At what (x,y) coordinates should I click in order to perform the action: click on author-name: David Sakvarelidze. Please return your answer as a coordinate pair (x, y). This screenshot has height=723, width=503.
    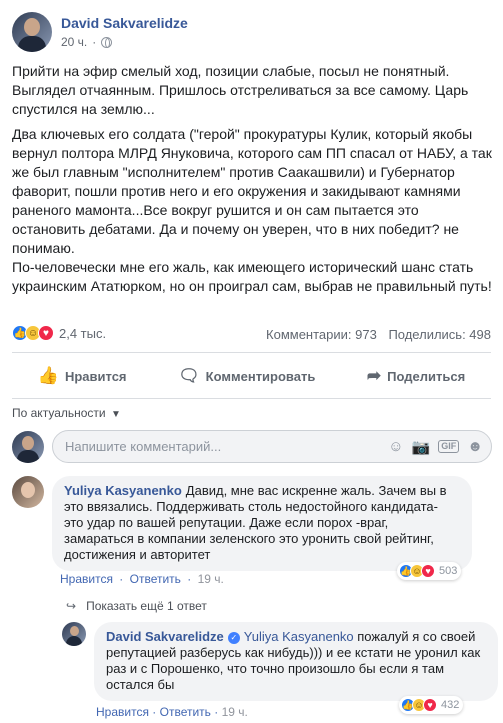
    Looking at the image, I should click on (124, 23).